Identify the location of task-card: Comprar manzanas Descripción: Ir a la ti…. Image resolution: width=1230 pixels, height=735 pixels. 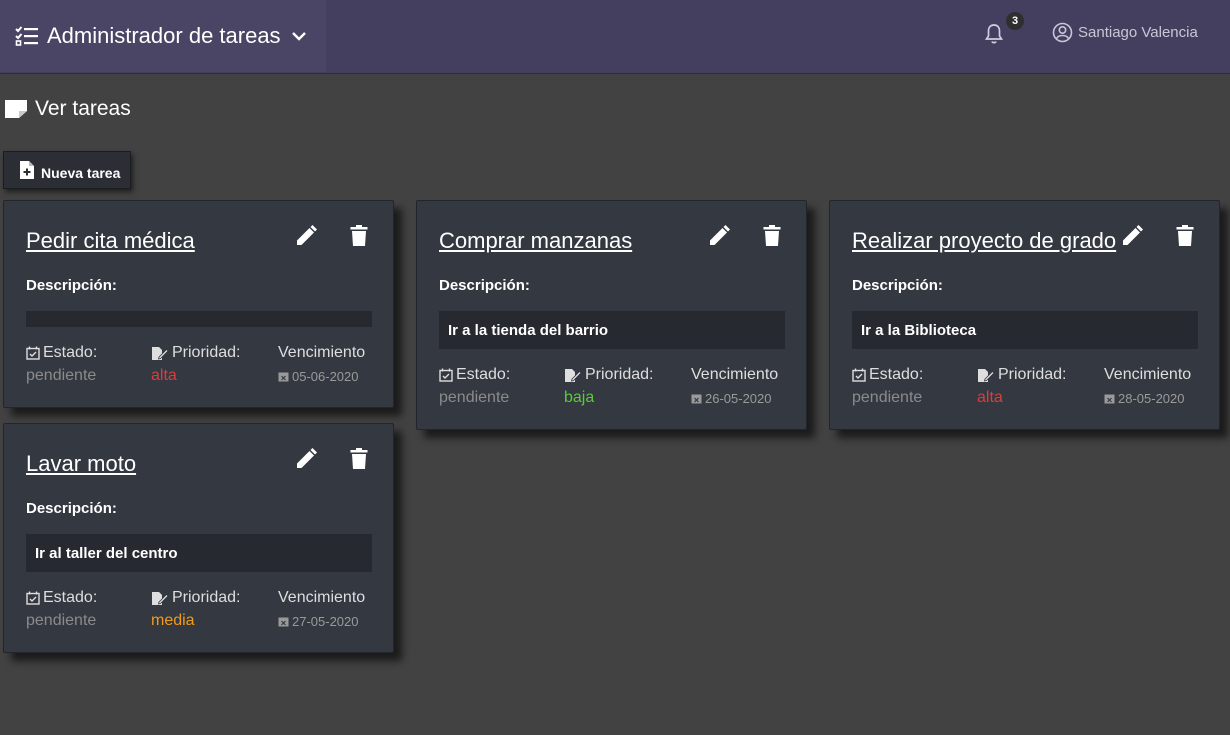
(611, 315).